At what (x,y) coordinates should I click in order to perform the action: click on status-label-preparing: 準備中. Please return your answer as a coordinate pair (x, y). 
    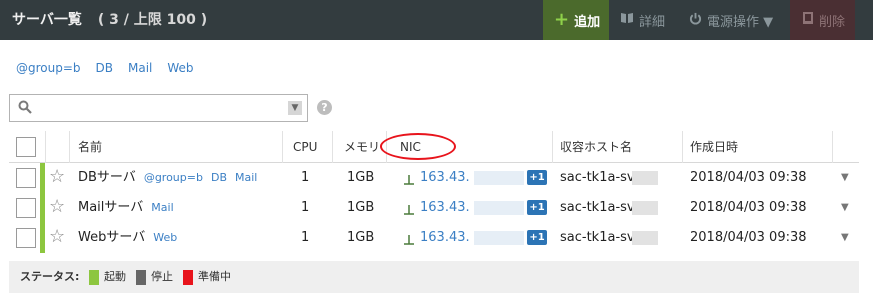
    Looking at the image, I should click on (214, 276).